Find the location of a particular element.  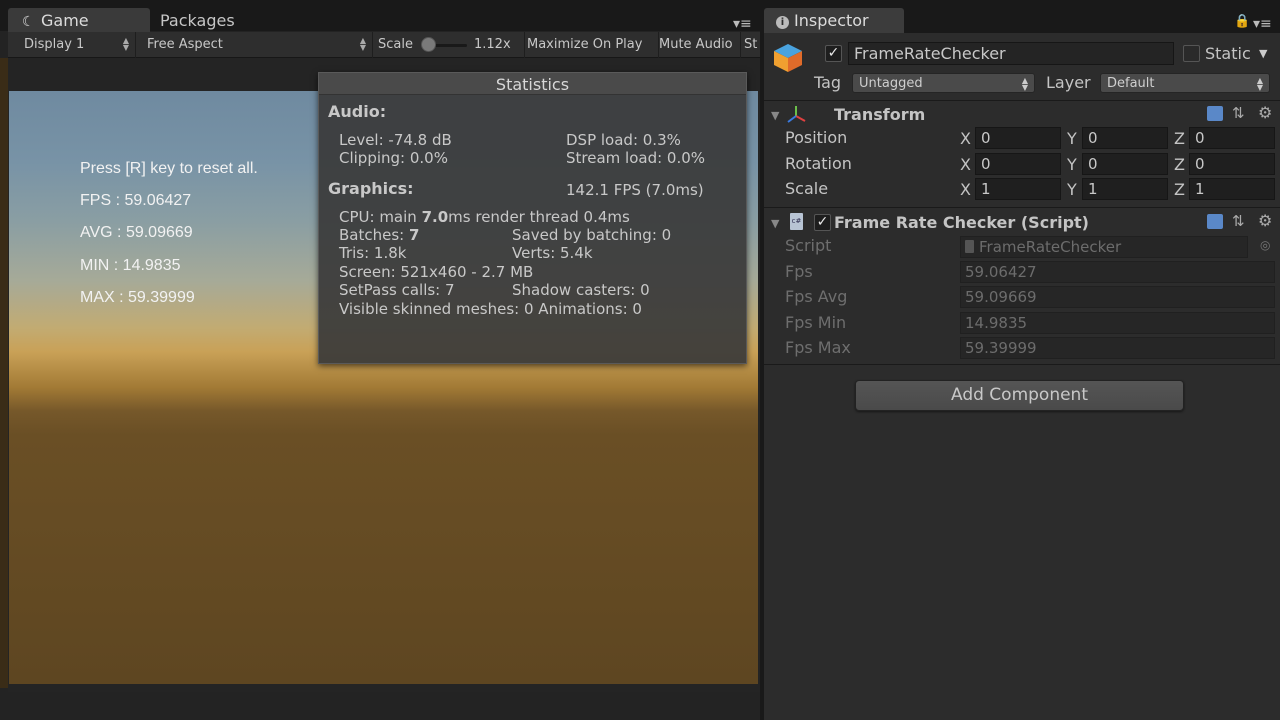

tab-inspector: i Inspector is located at coordinates (834, 20).